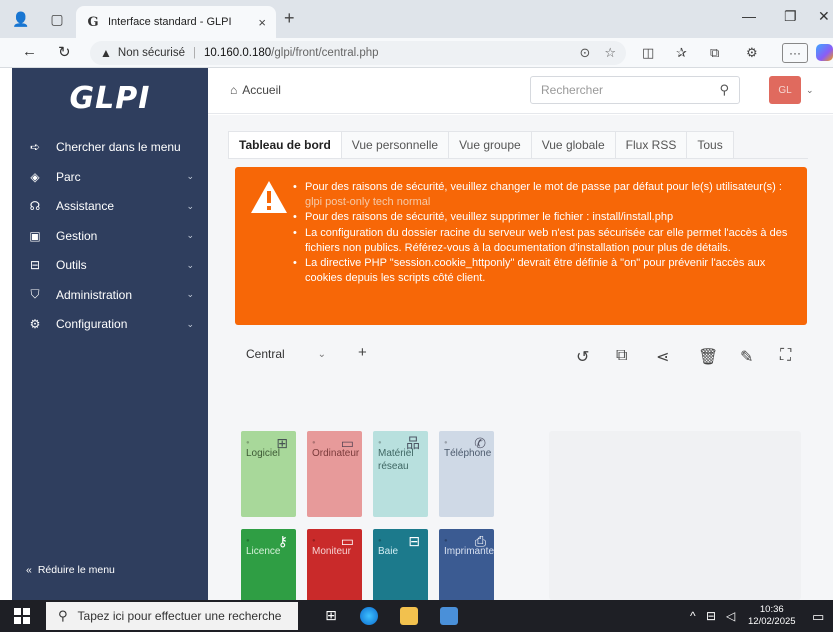 This screenshot has height=632, width=833. I want to click on network-app-icon, so click(449, 616).